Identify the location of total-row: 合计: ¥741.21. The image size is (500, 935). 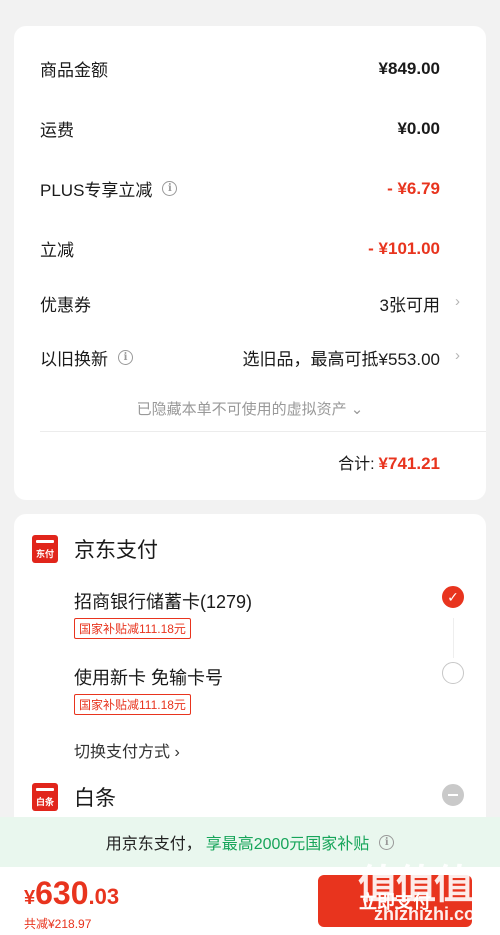
(389, 462).